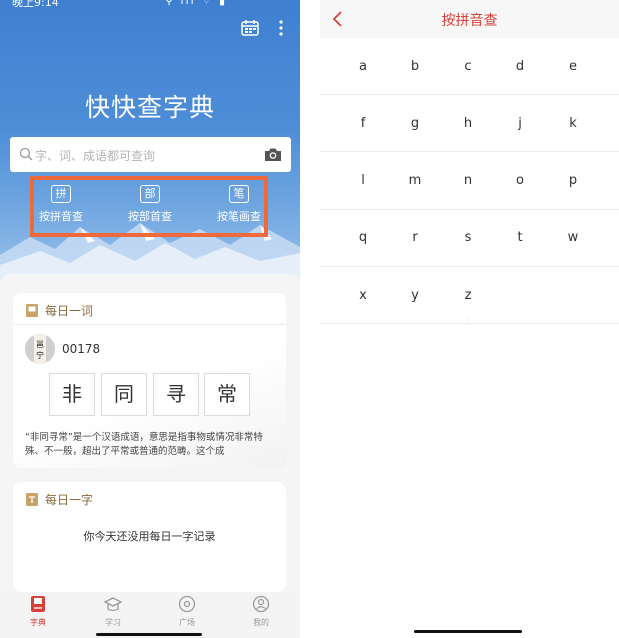 Image resolution: width=619 pixels, height=638 pixels. Describe the element at coordinates (363, 66) in the screenshot. I see `letter-a: a` at that location.